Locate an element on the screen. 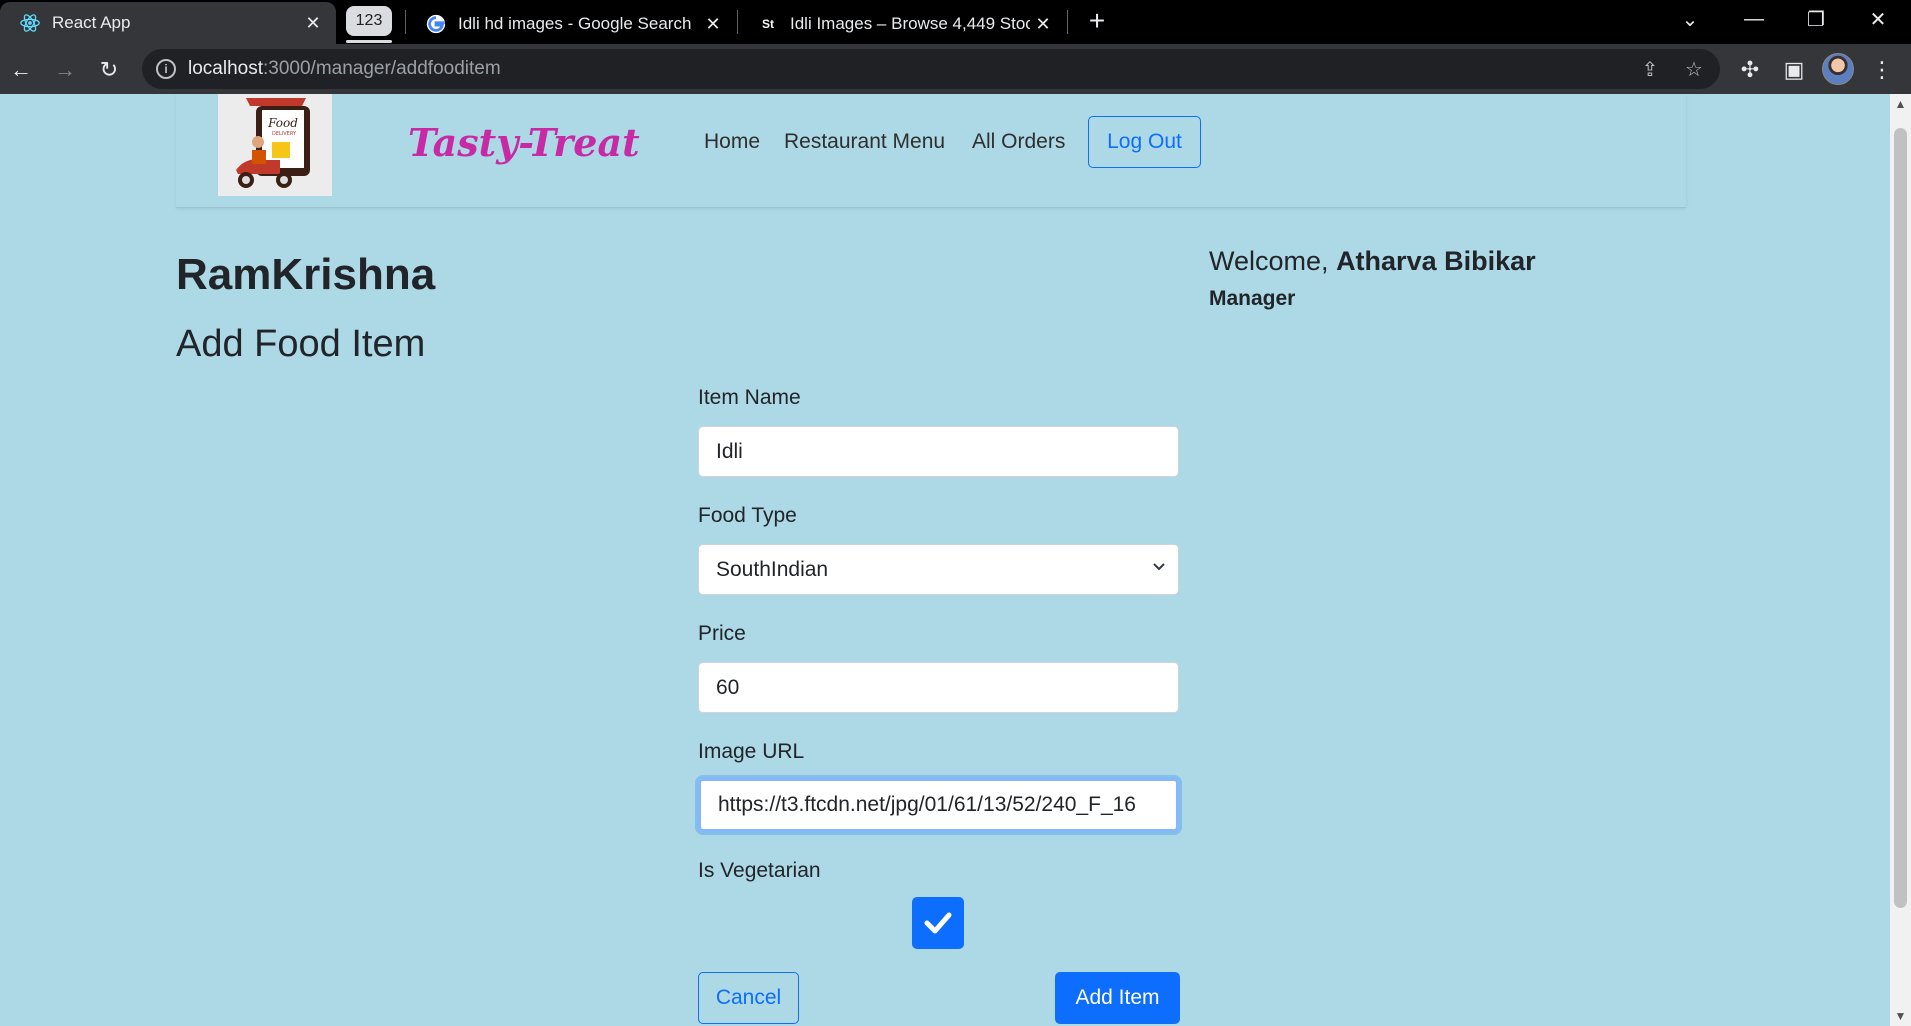  side-panel-icon: ▣ is located at coordinates (1794, 70).